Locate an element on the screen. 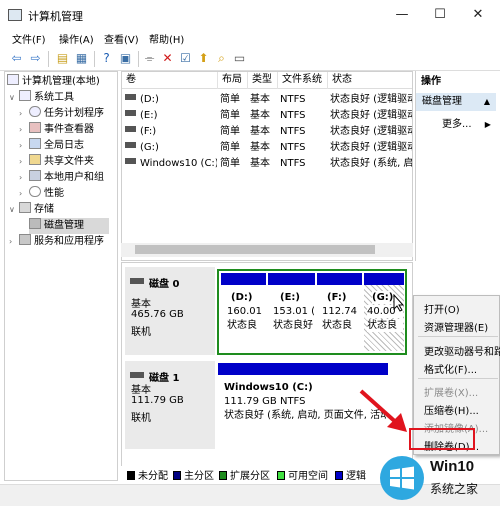  volume-cell: (G:) is located at coordinates (171, 148).